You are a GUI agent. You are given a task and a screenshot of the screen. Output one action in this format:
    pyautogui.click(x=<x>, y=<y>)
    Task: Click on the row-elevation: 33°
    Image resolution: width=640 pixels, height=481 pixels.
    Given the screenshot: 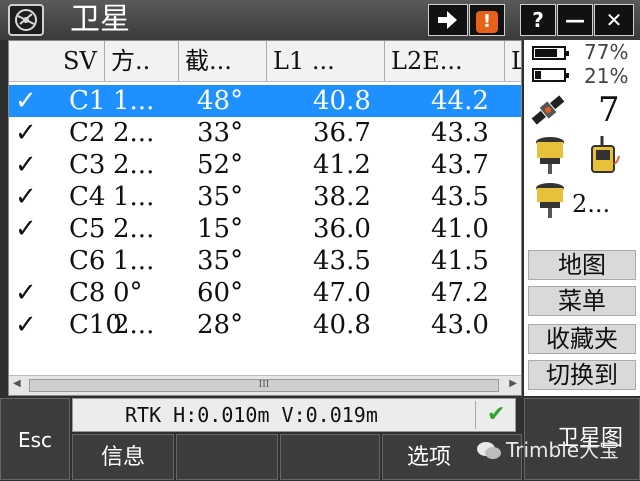 What is the action you would take?
    pyautogui.click(x=220, y=133)
    